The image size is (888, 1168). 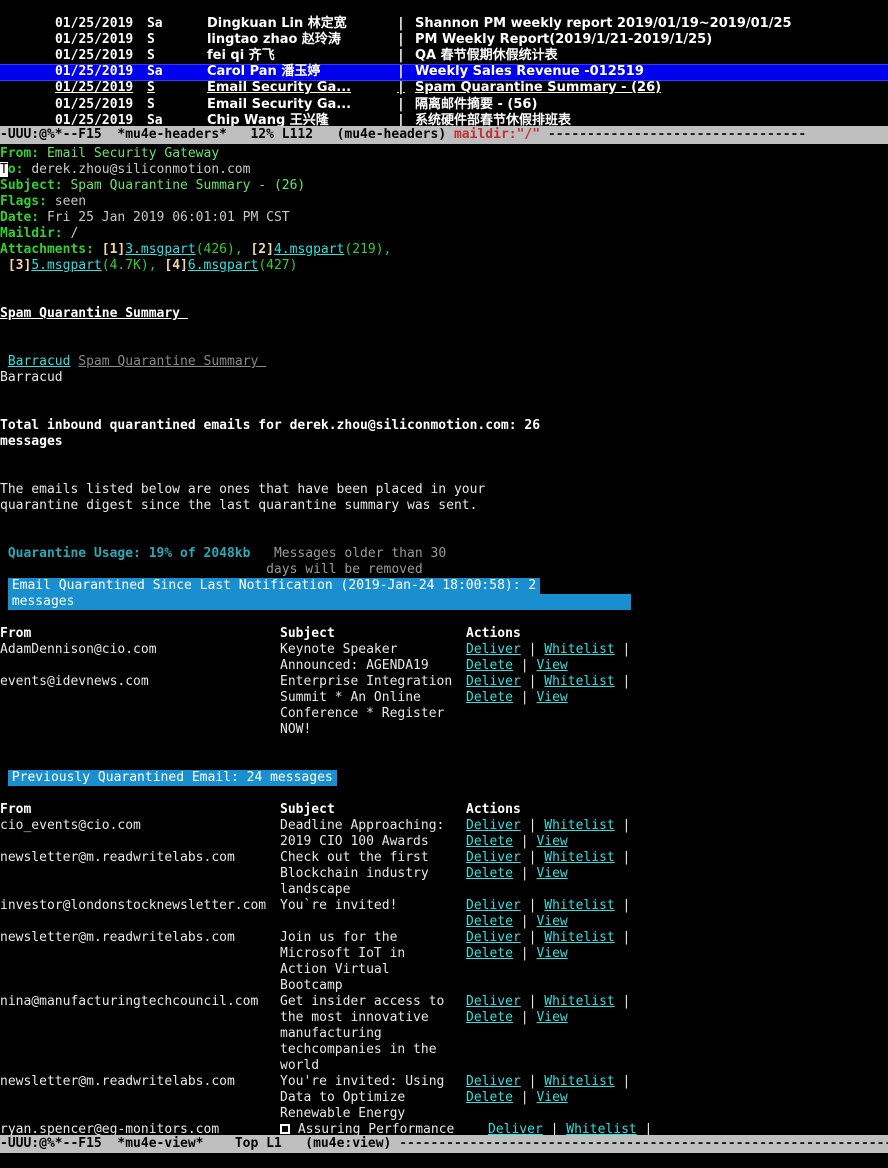 What do you see at coordinates (343, 1097) in the screenshot?
I see `quarantine-subject-cont: Data to Optimize` at bounding box center [343, 1097].